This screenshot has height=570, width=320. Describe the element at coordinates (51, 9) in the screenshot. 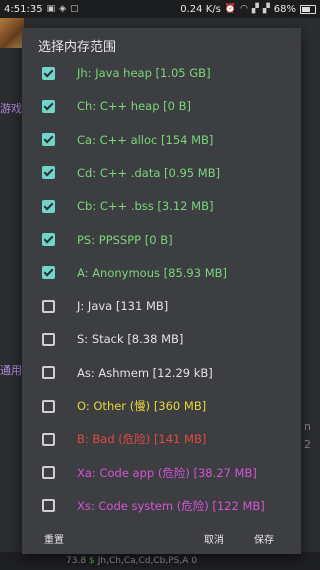

I see `app-notification-icon: ▣` at that location.